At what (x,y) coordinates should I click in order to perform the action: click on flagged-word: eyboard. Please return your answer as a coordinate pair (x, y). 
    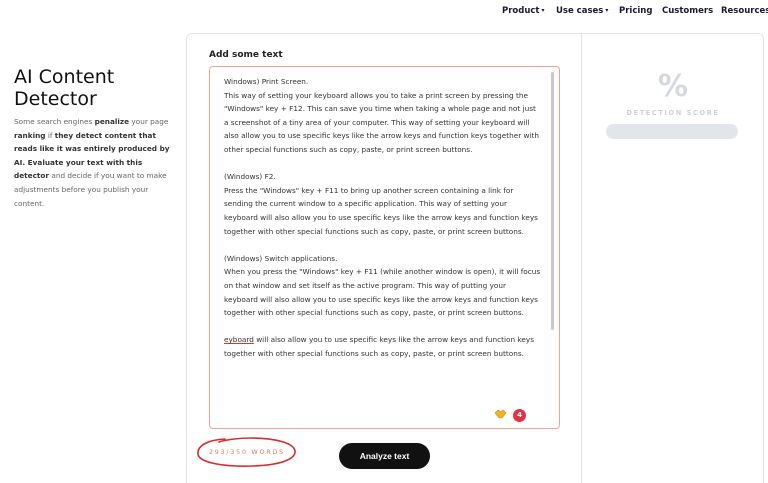
    Looking at the image, I should click on (239, 339).